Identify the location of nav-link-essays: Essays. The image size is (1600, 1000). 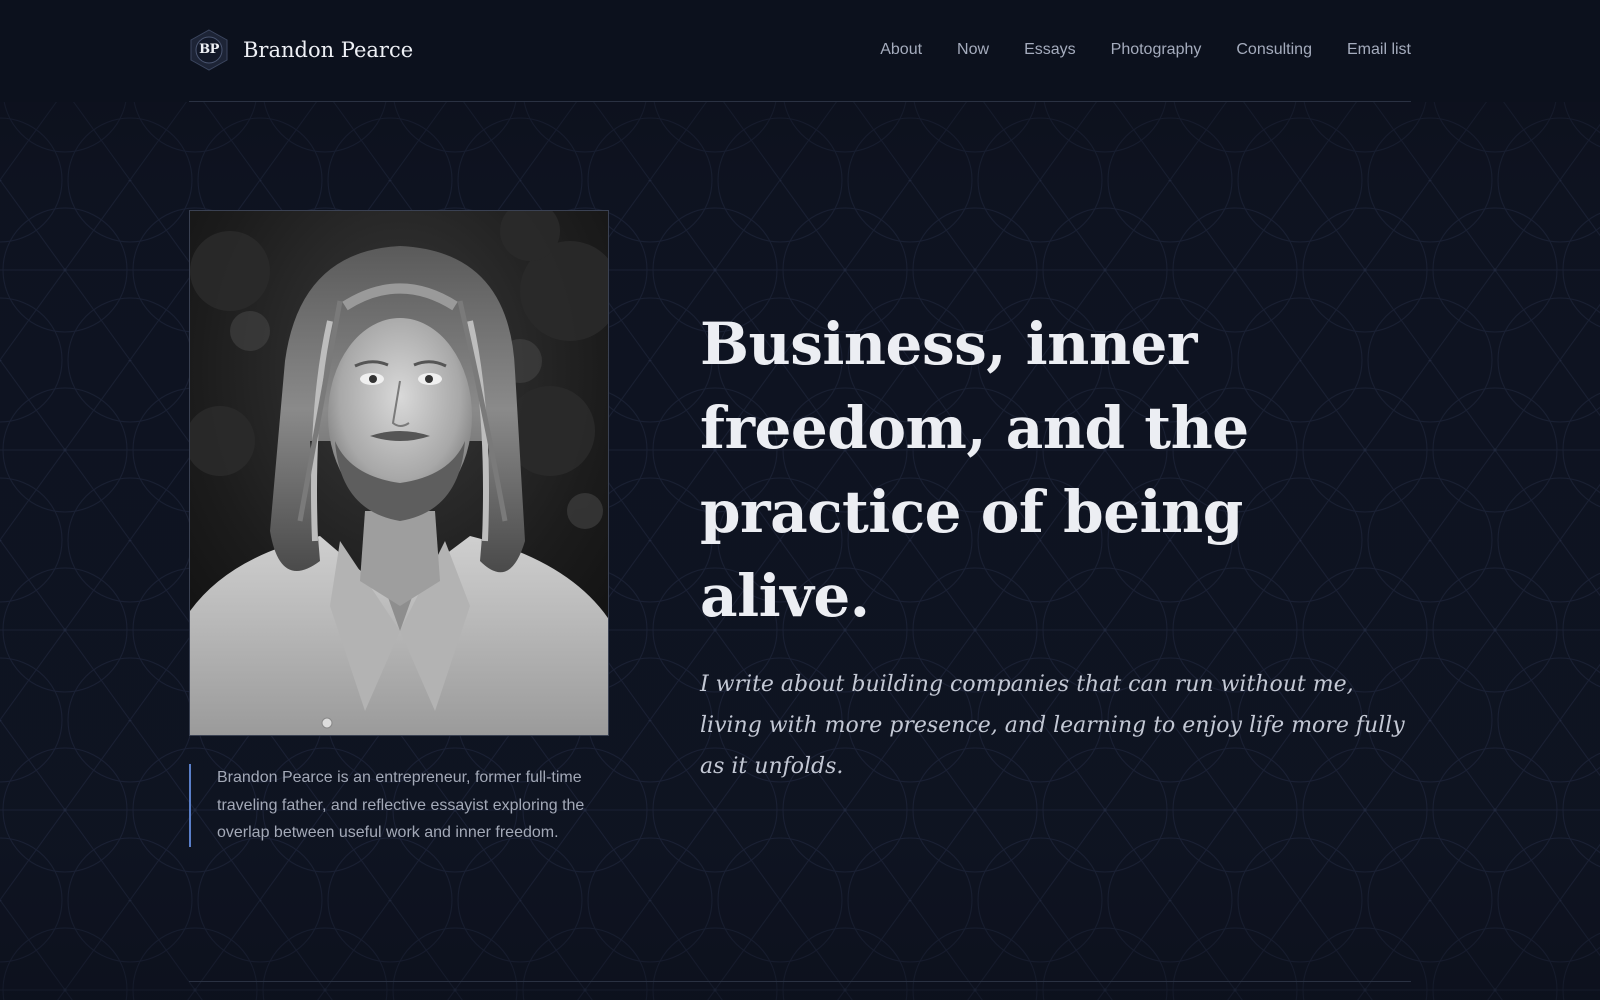
(1050, 50).